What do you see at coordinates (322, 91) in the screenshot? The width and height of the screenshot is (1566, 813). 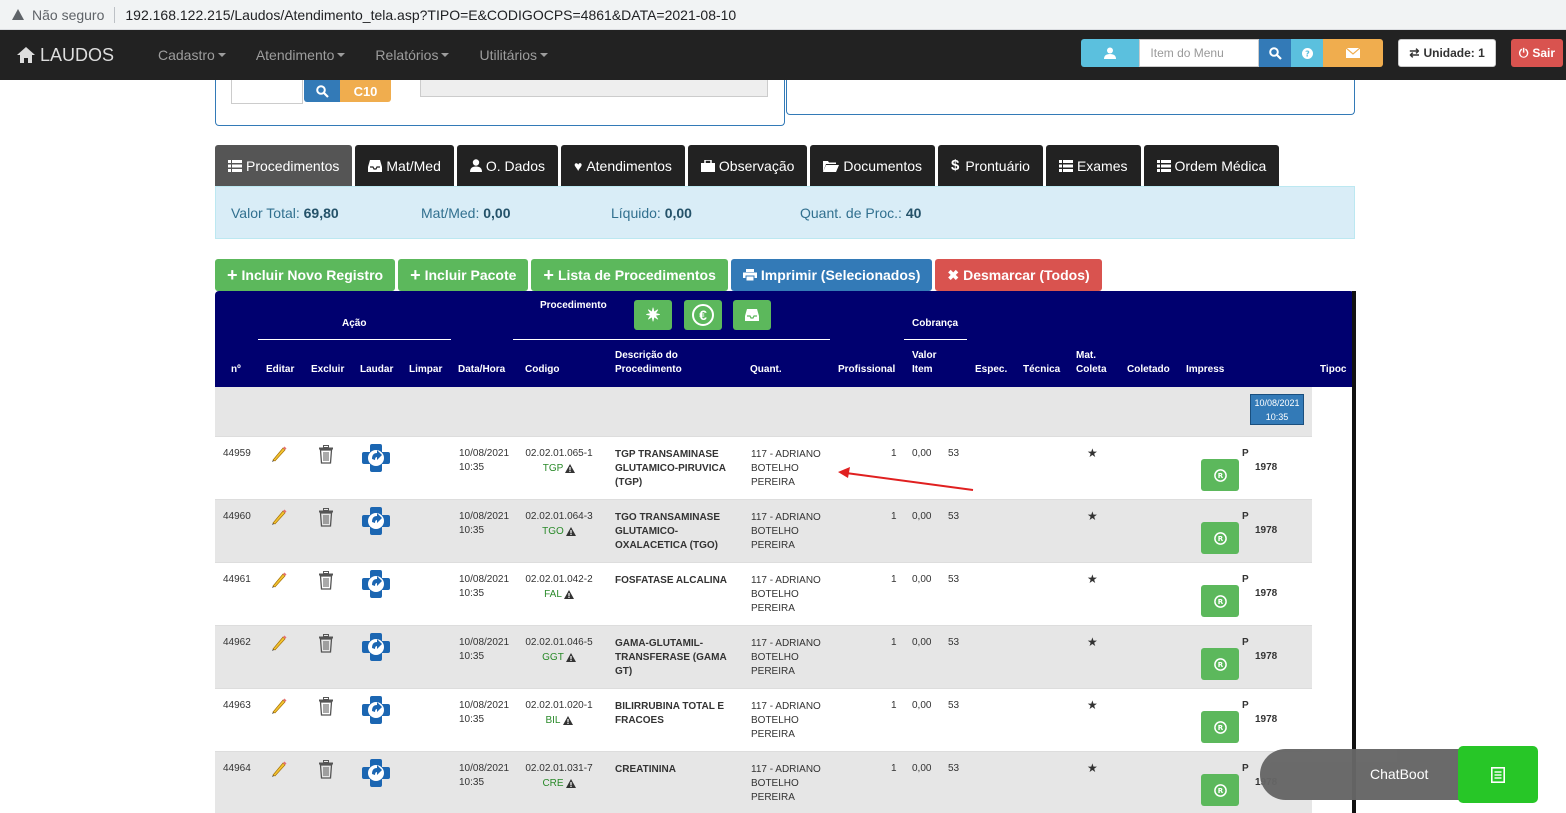 I see `lookup-button` at bounding box center [322, 91].